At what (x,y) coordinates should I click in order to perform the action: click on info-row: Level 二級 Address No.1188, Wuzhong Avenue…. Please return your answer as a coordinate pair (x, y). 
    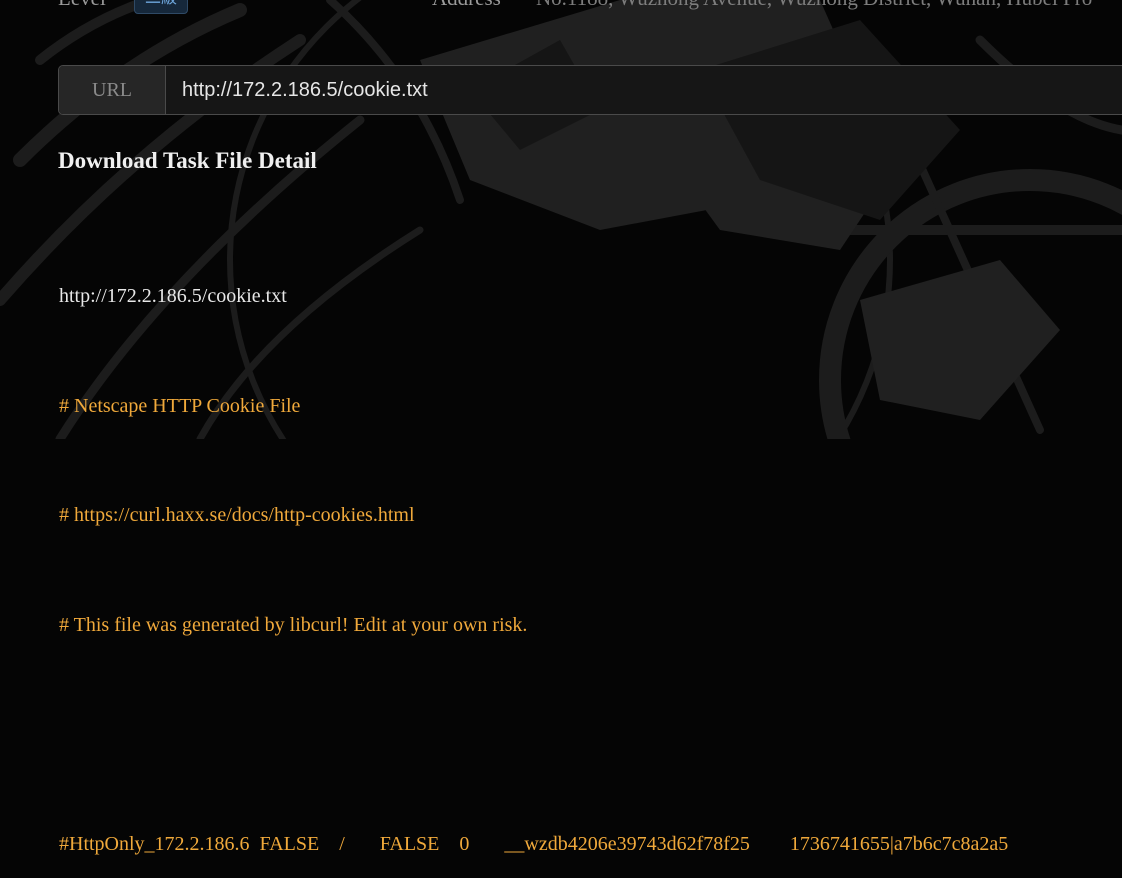
    Looking at the image, I should click on (561, 7).